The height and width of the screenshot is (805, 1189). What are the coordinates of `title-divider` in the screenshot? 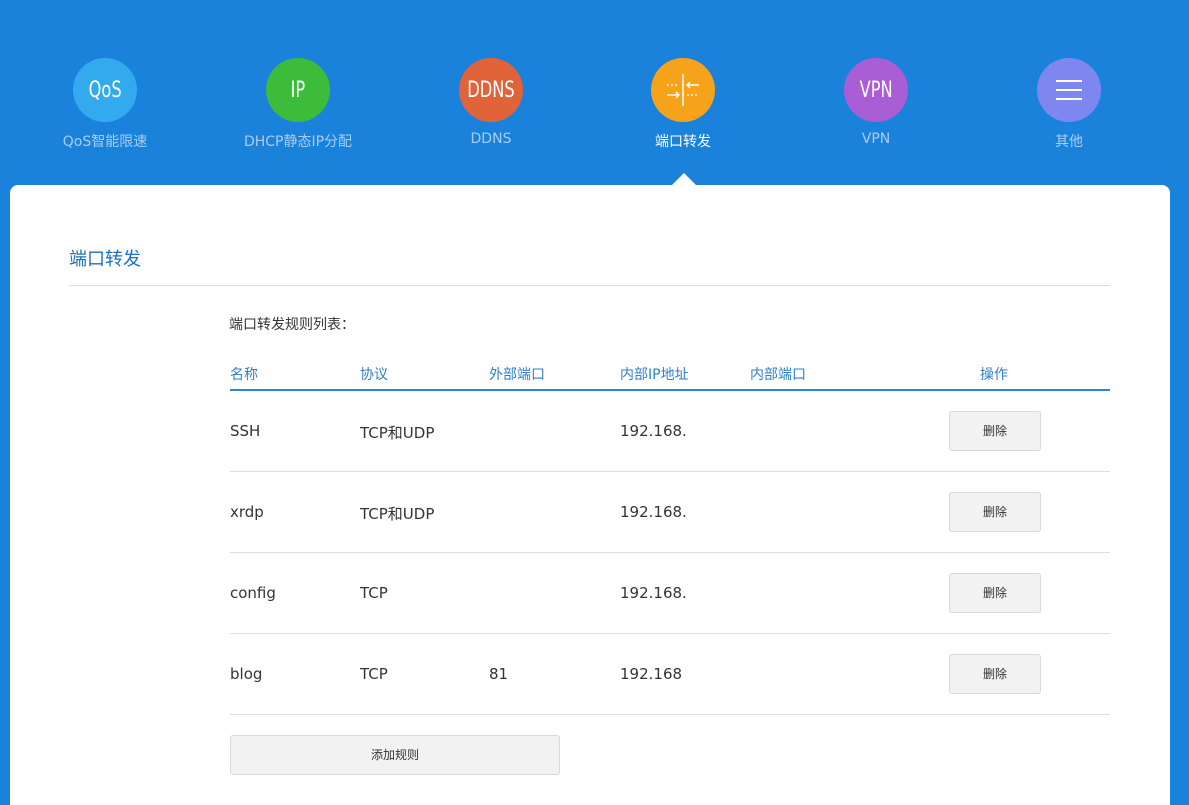 It's located at (589, 285).